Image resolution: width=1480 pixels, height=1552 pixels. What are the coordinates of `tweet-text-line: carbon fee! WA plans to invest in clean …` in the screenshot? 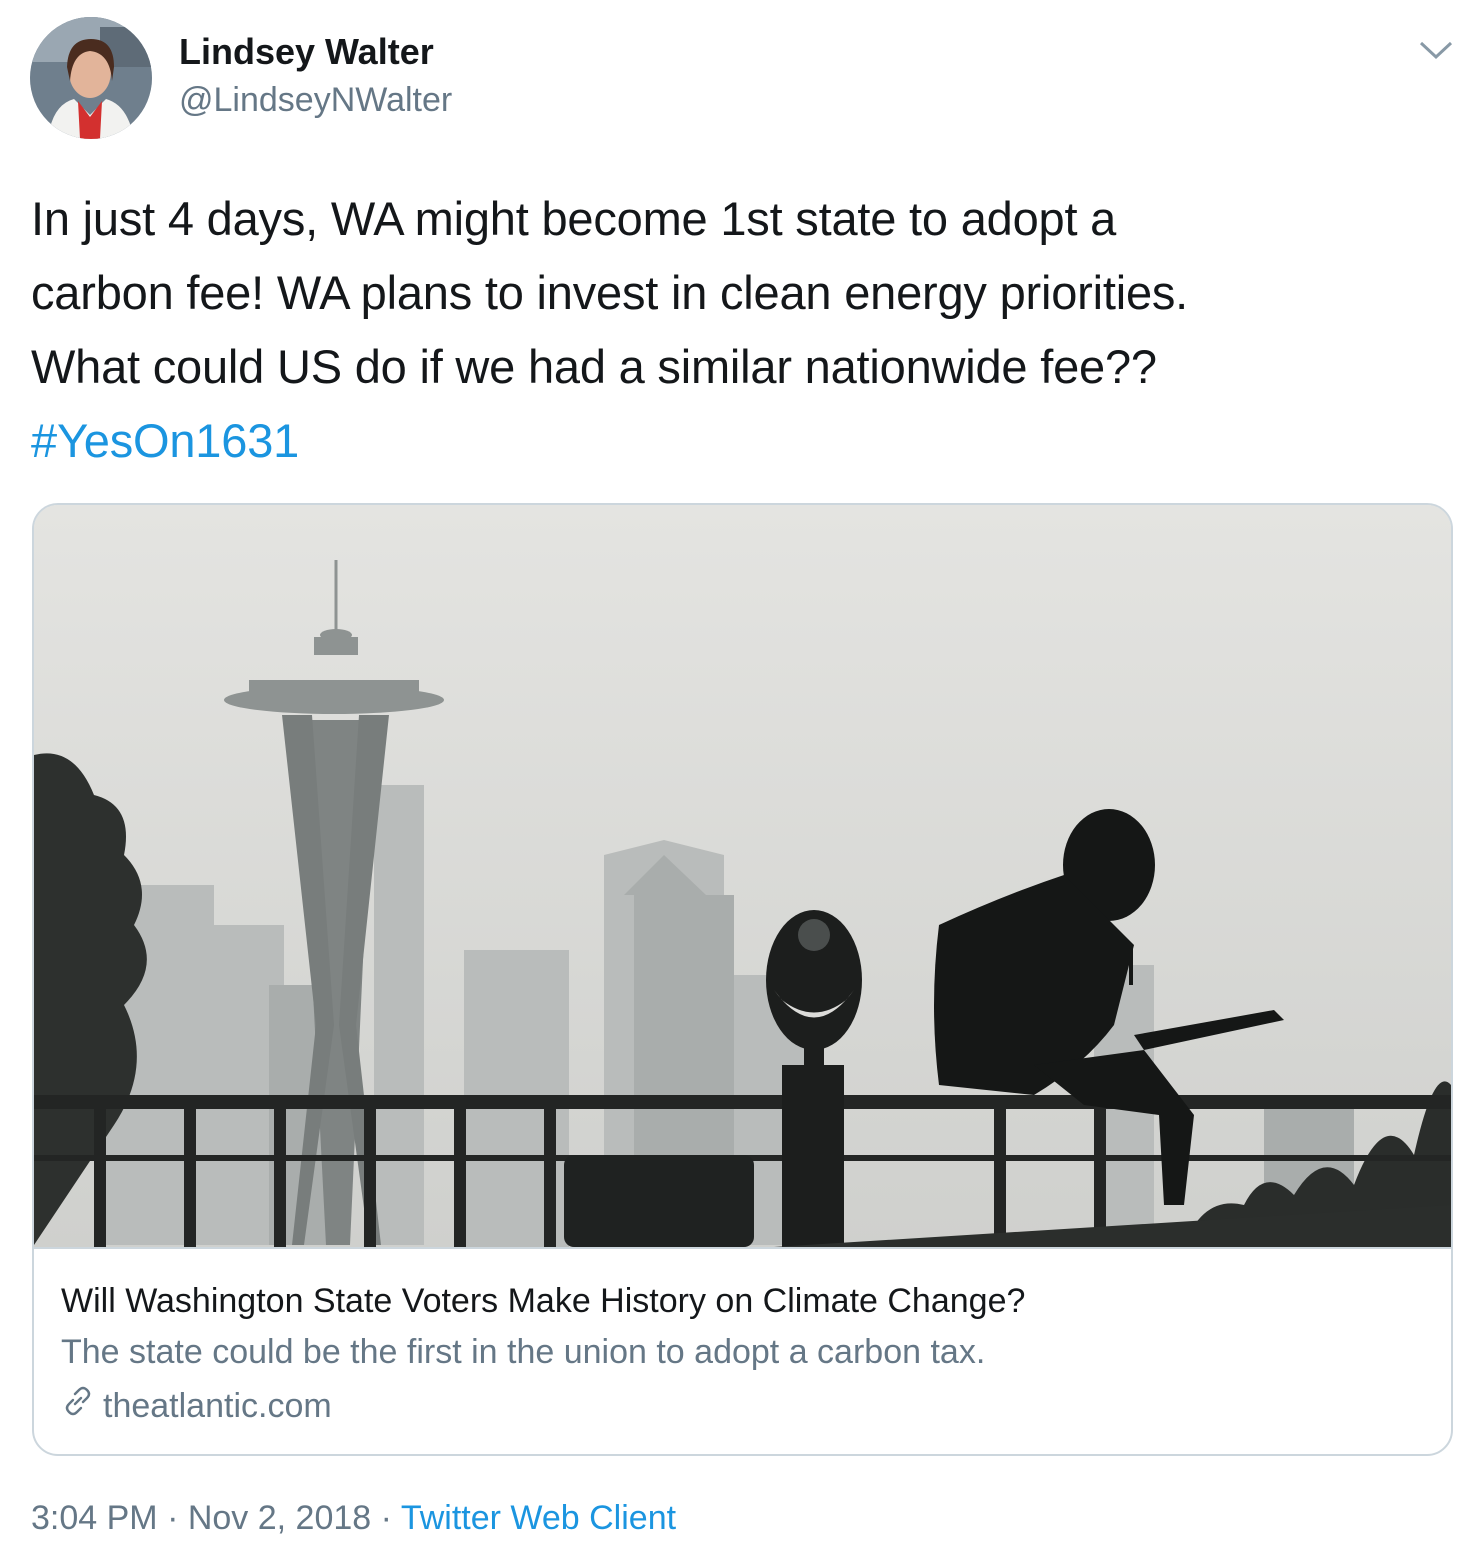 It's located at (610, 292).